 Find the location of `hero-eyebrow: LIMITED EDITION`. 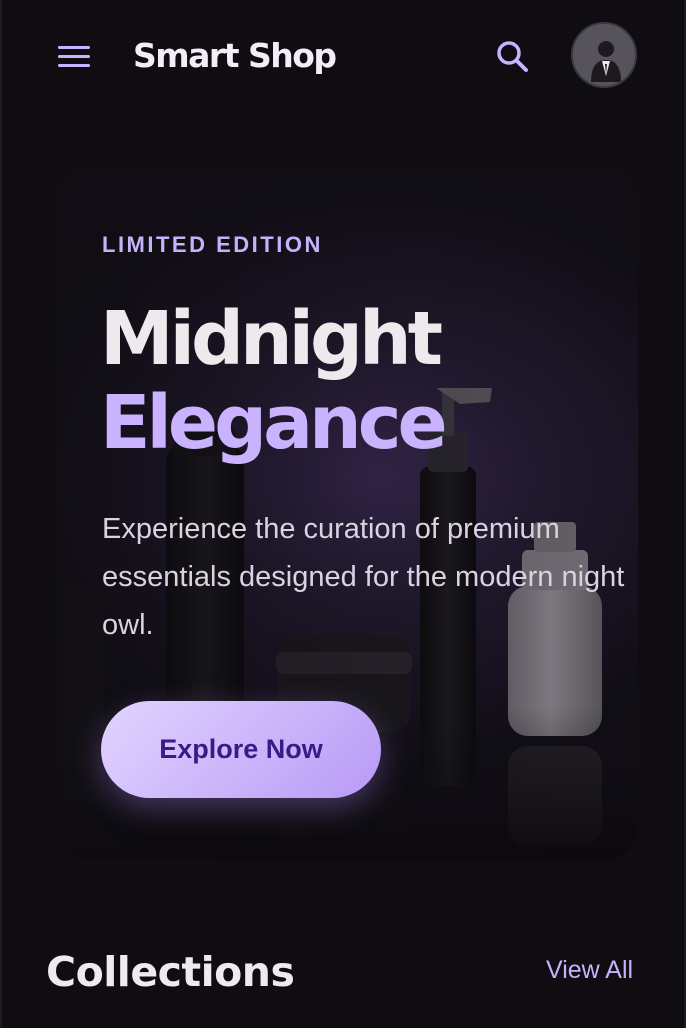

hero-eyebrow: LIMITED EDITION is located at coordinates (212, 244).